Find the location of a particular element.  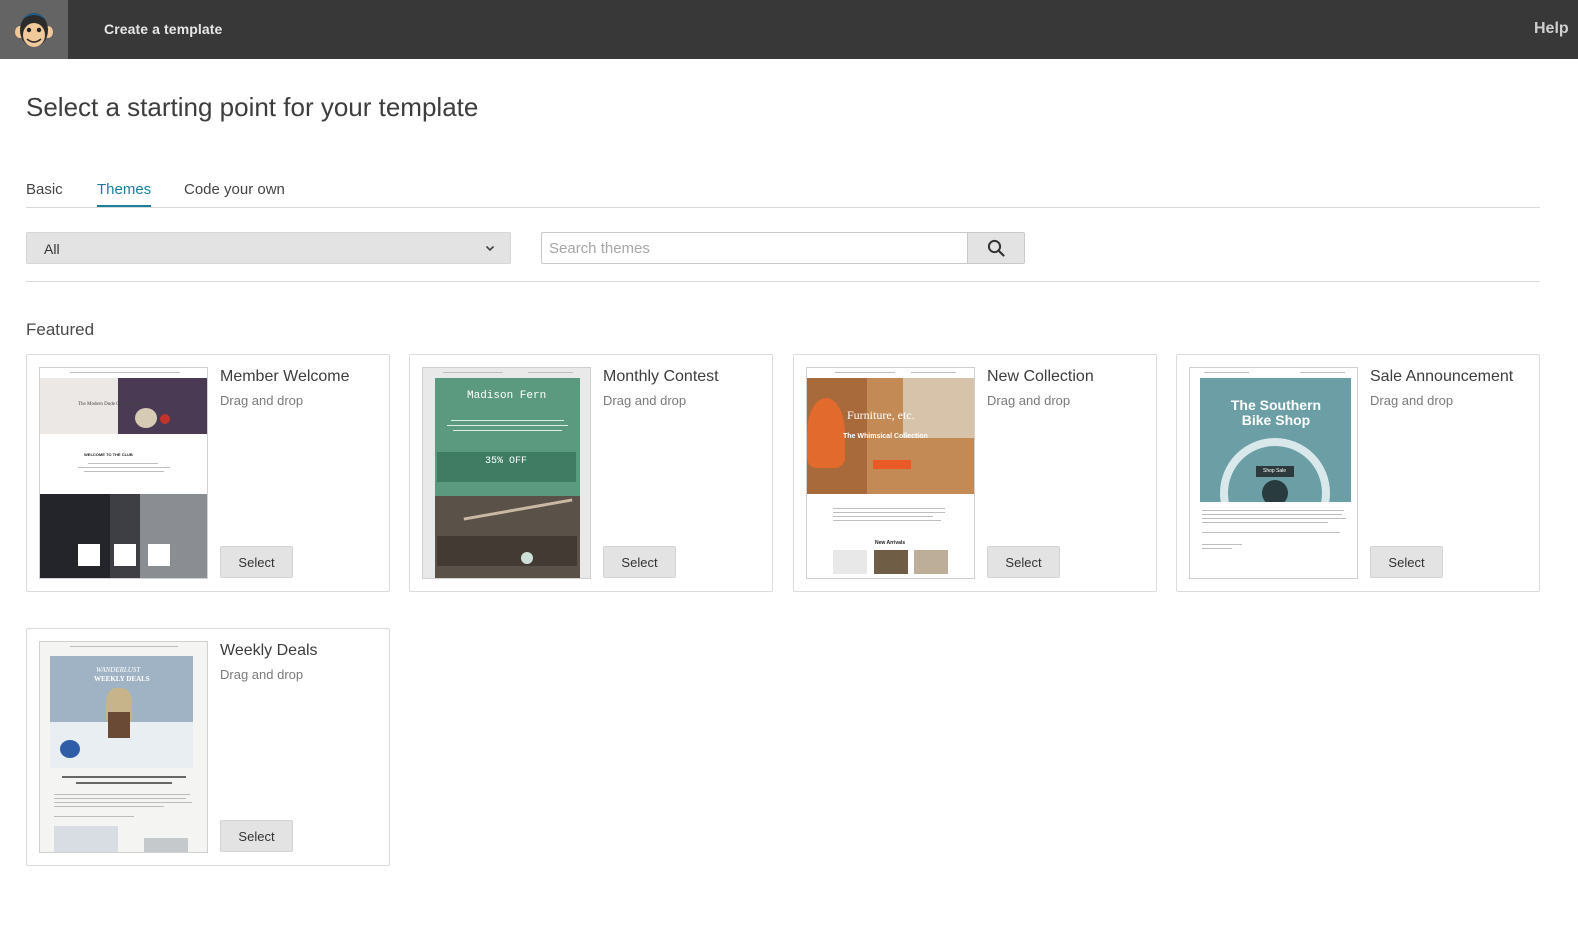

select-button-member-welcome: Select is located at coordinates (256, 562).